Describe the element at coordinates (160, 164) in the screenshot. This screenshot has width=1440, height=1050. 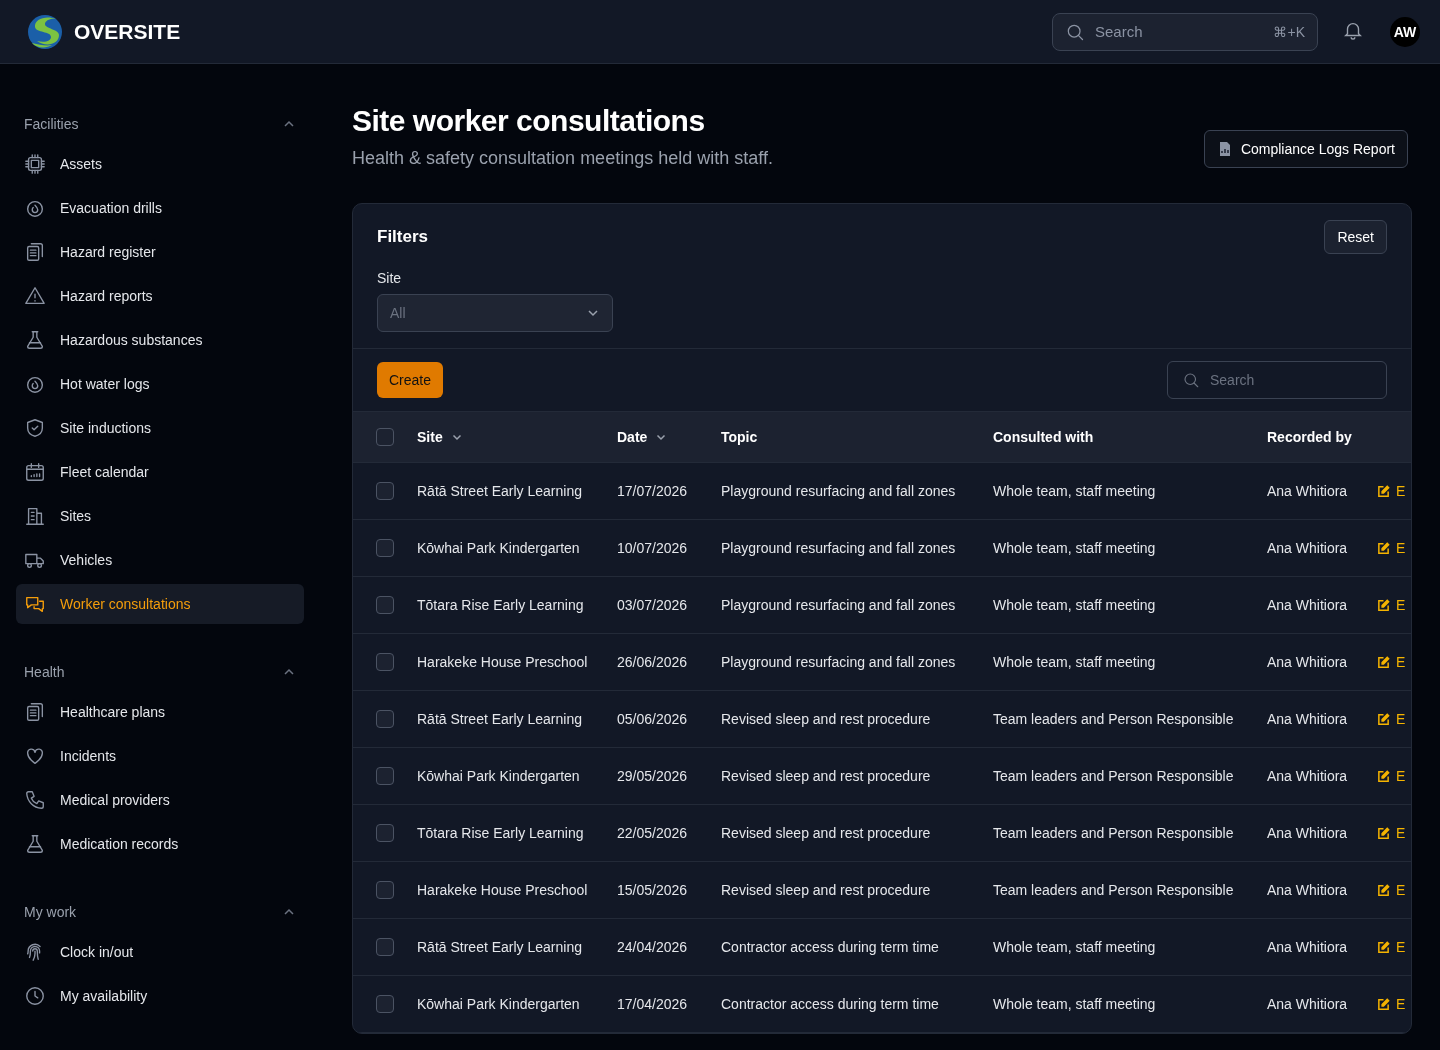
I see `sidebar-item: Assets` at that location.